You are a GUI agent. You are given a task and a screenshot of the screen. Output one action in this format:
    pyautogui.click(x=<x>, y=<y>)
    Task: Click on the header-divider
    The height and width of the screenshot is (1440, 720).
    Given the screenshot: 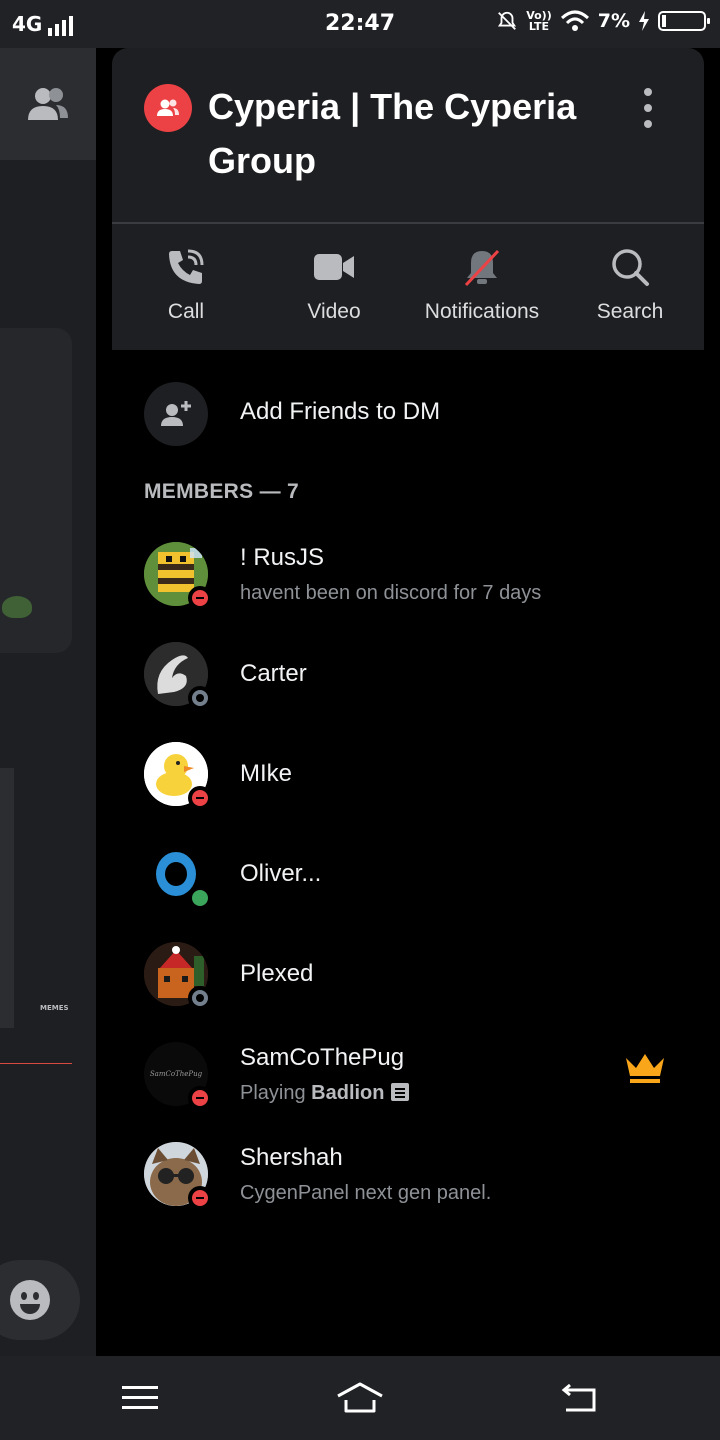 What is the action you would take?
    pyautogui.click(x=408, y=223)
    